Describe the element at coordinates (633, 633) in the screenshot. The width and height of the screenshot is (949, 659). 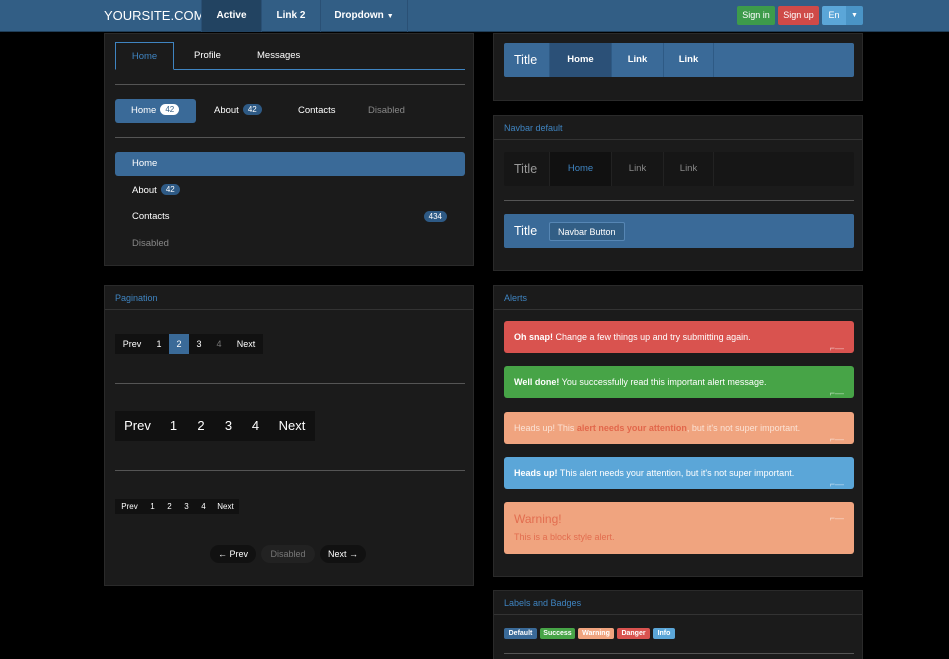
I see `label-danger: Danger` at that location.